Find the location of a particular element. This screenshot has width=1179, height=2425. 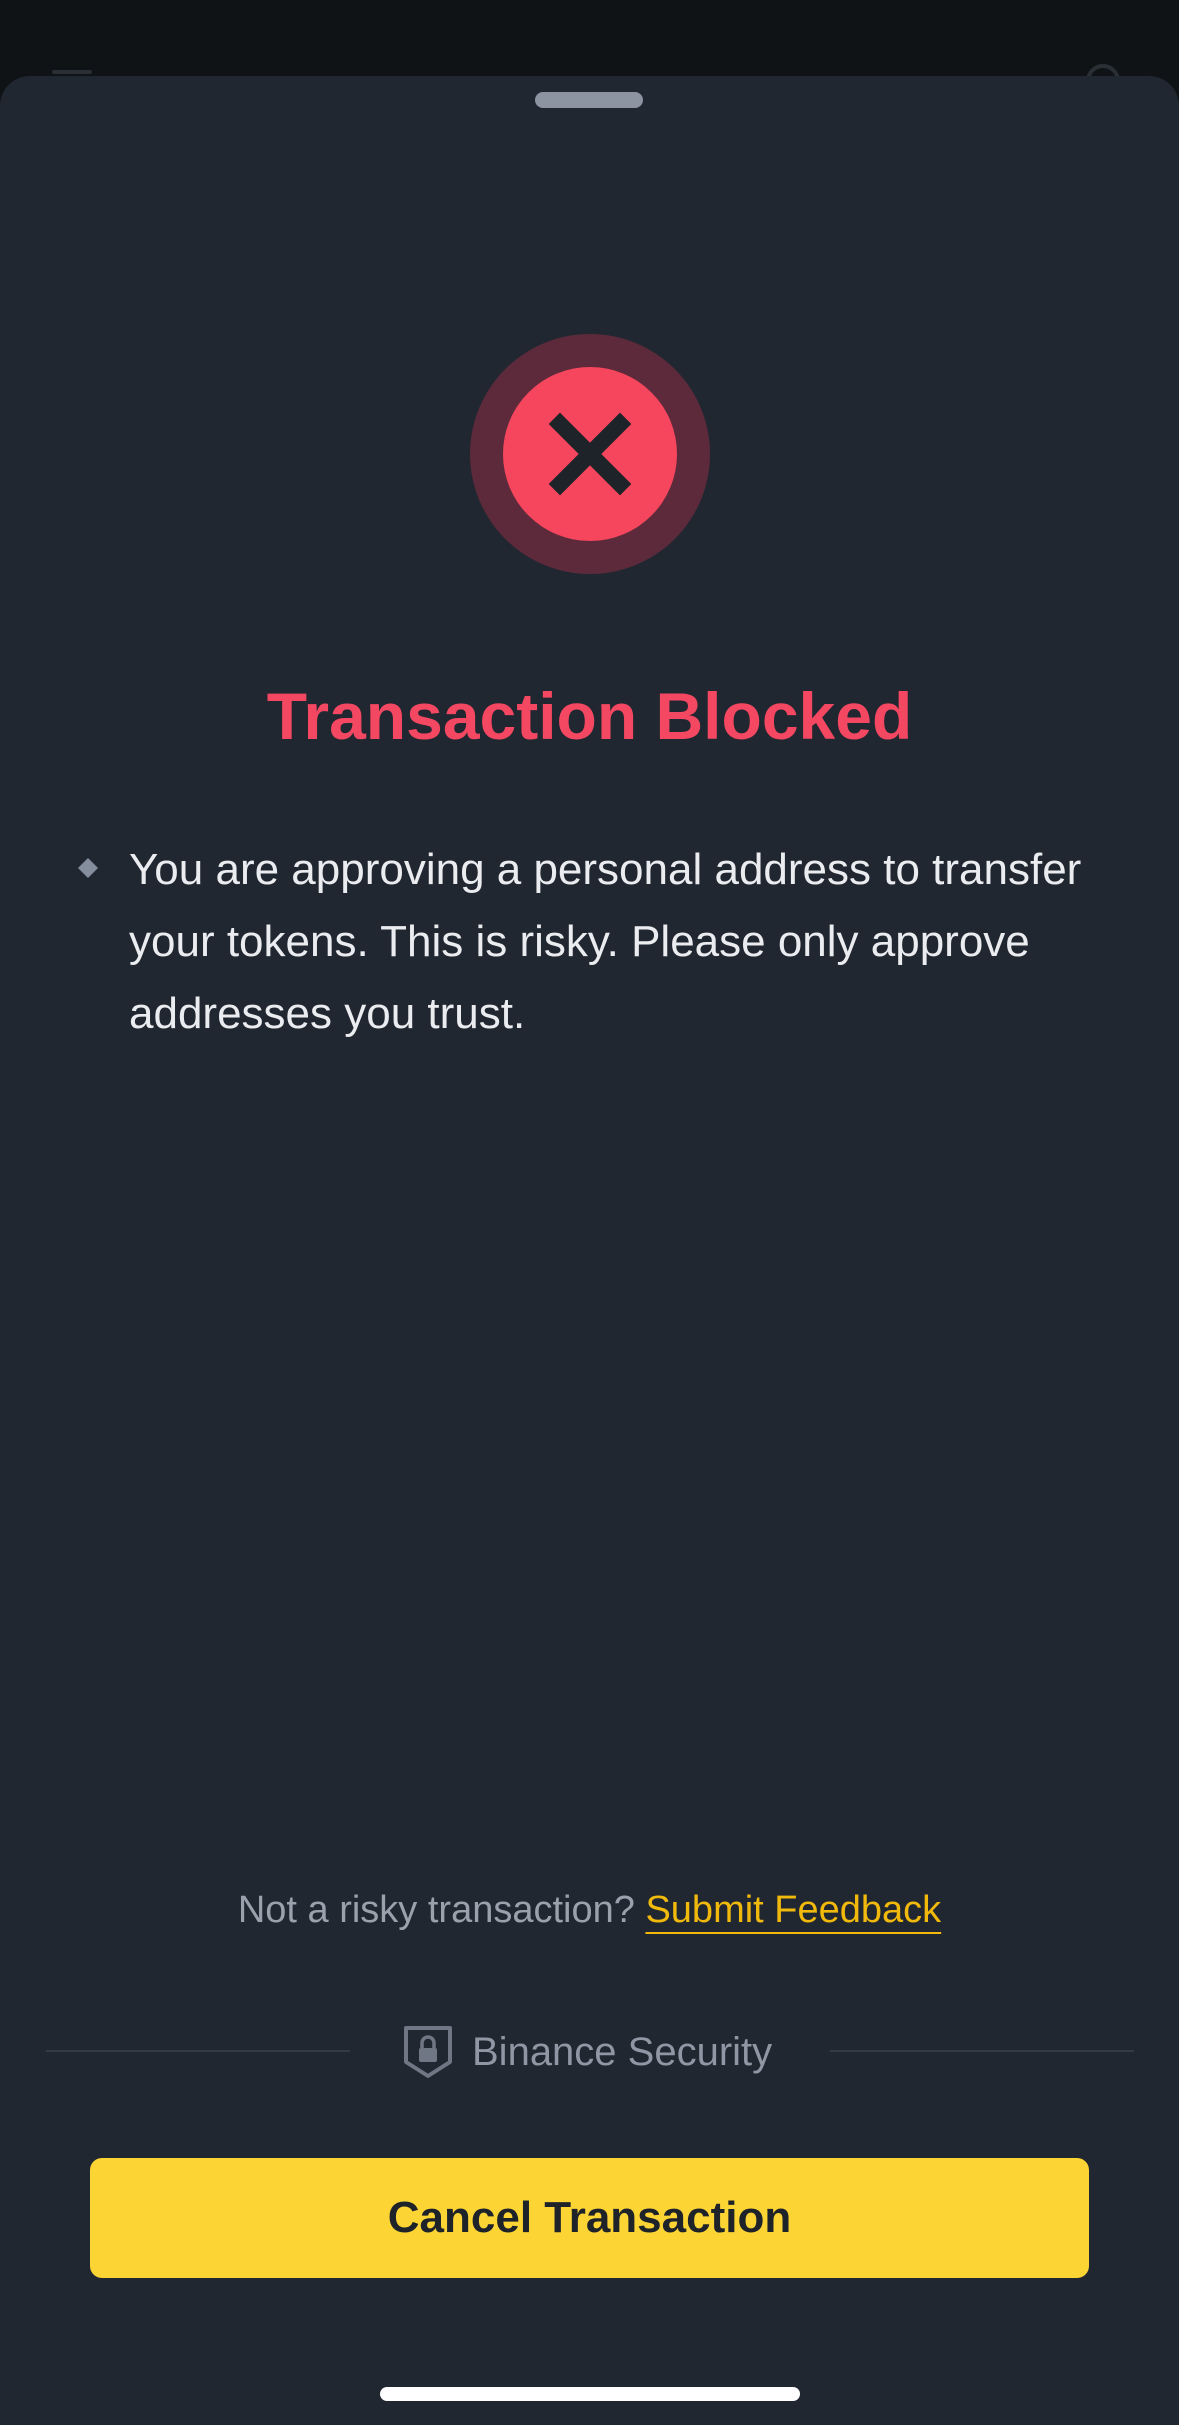

shield-lock-icon is located at coordinates (428, 2052).